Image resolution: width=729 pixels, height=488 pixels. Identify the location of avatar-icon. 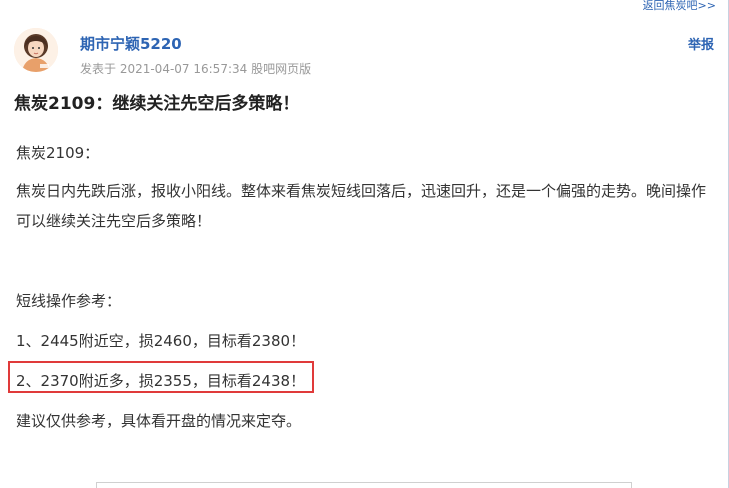
(36, 50).